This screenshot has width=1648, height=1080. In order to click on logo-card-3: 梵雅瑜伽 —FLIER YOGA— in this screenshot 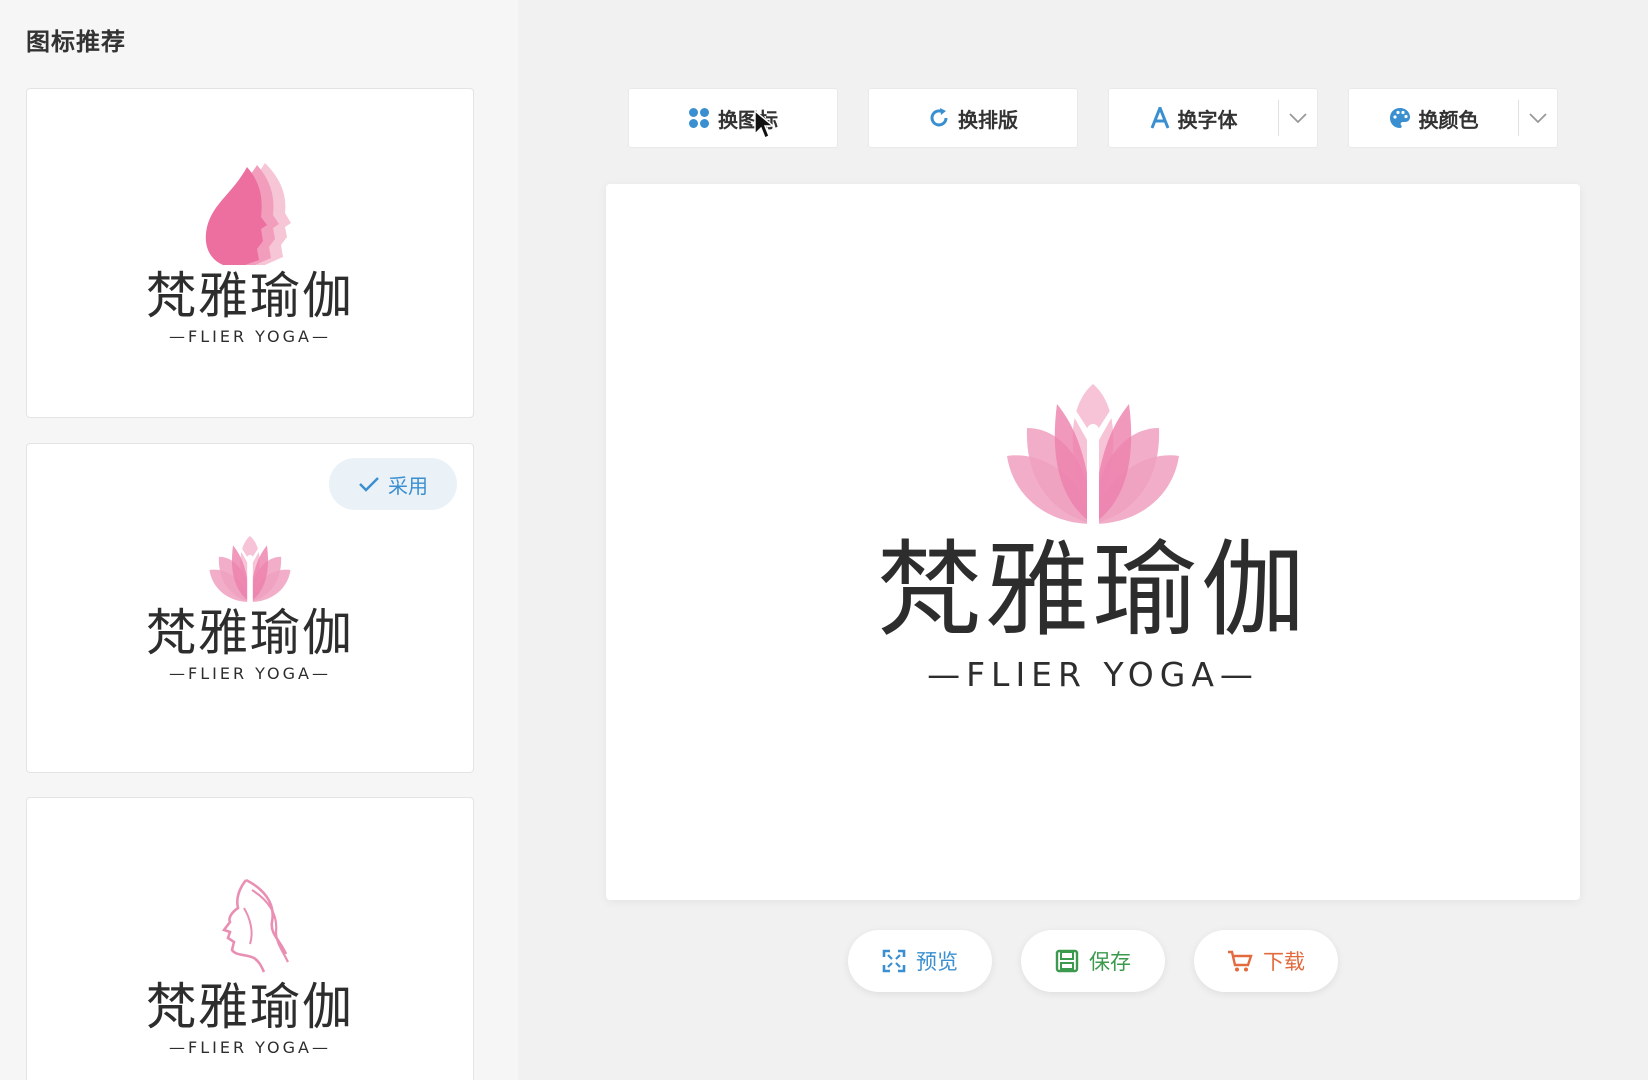, I will do `click(250, 938)`.